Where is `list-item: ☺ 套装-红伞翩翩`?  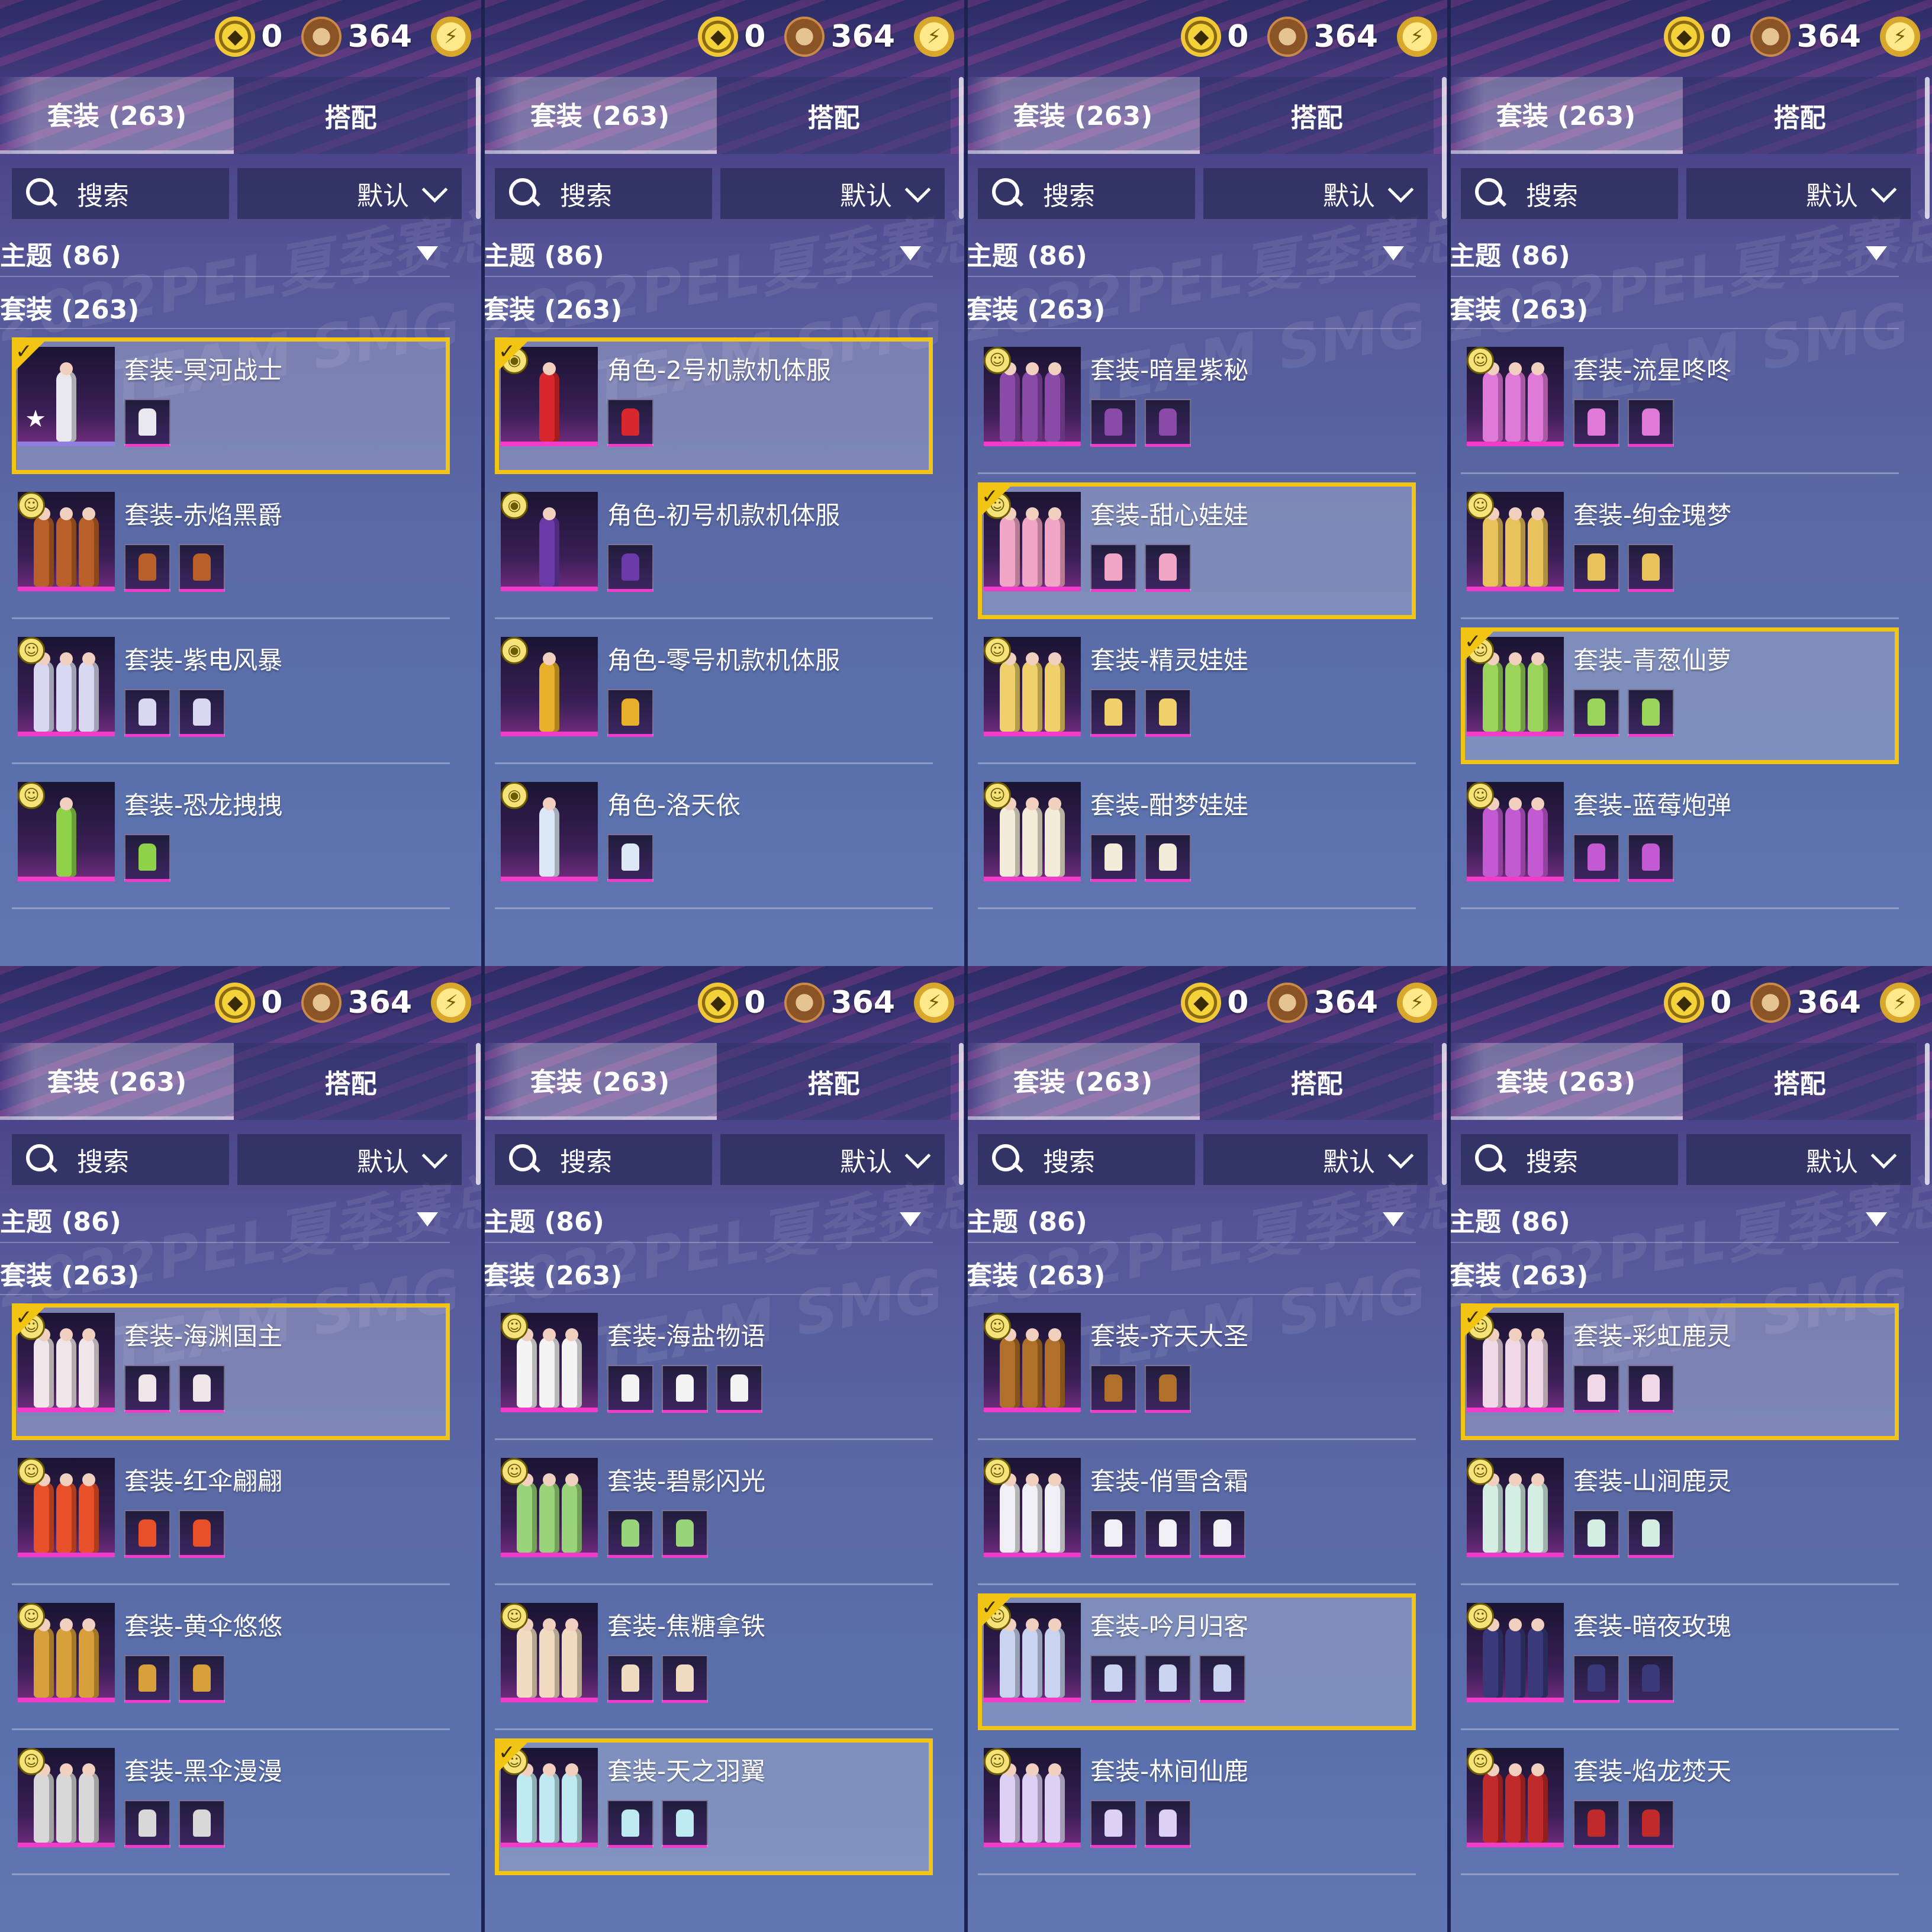 list-item: ☺ 套装-红伞翩翩 is located at coordinates (231, 1517).